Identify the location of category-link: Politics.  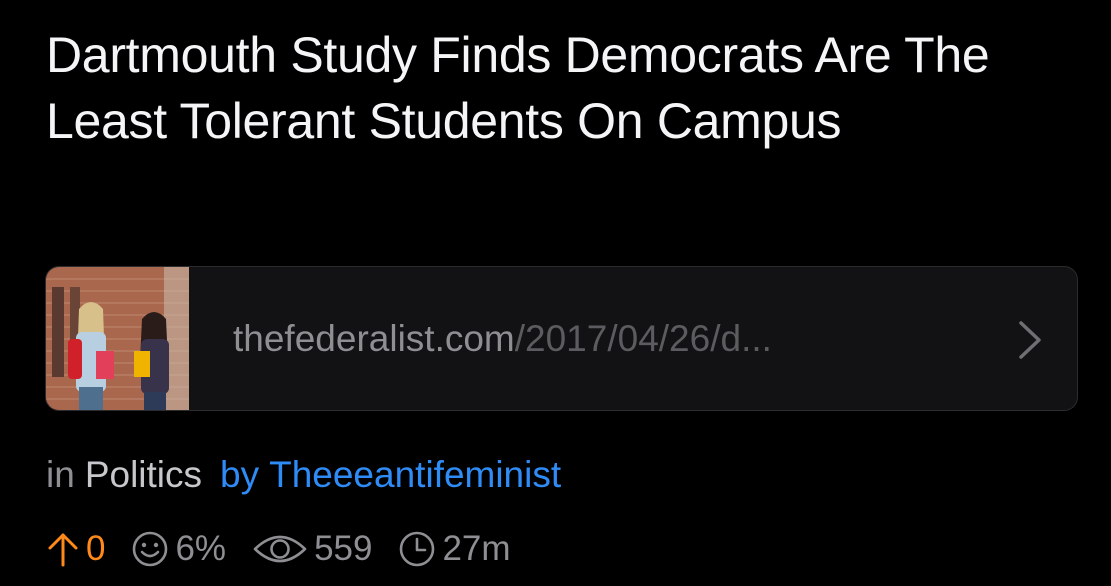
(143, 474).